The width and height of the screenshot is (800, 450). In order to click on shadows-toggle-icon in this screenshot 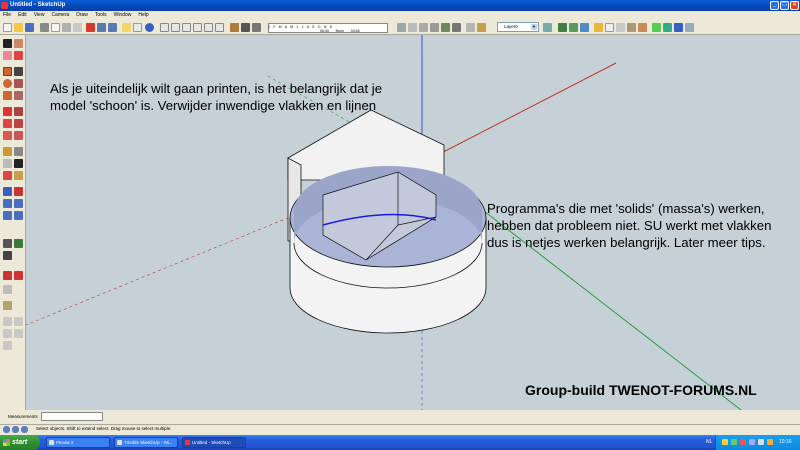, I will do `click(245, 27)`.